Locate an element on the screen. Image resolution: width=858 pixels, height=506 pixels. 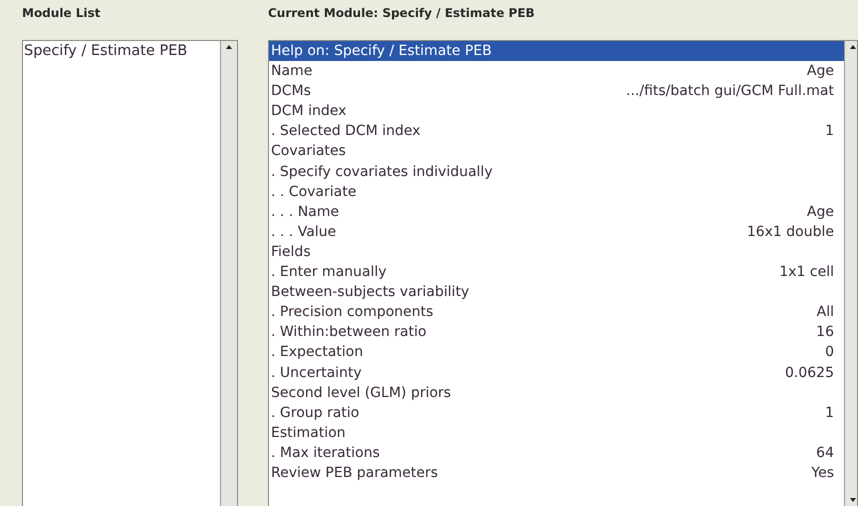
row-label: Fields is located at coordinates (291, 252).